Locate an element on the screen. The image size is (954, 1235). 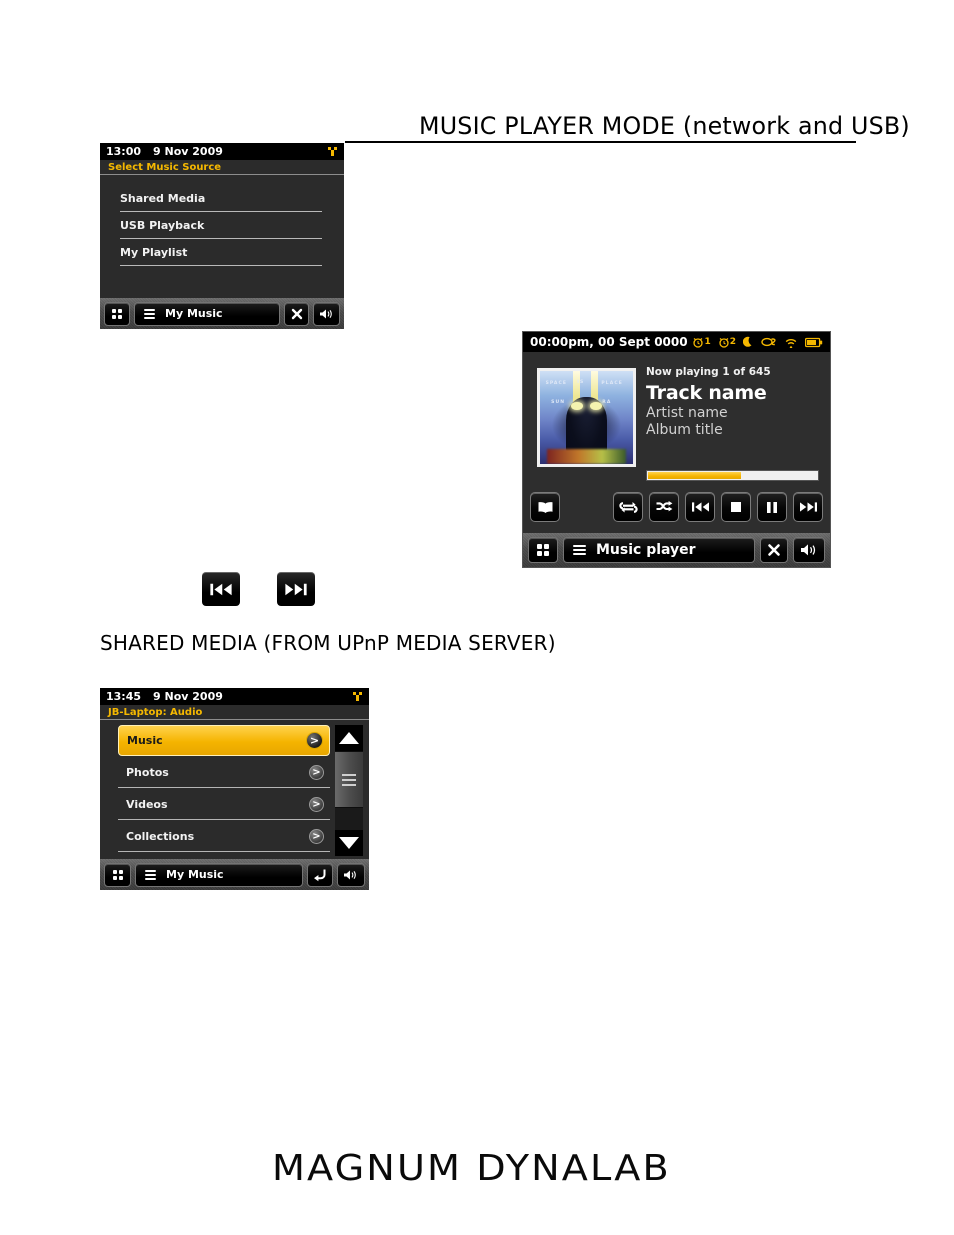
list-item-label: Shared Media is located at coordinates (163, 198).